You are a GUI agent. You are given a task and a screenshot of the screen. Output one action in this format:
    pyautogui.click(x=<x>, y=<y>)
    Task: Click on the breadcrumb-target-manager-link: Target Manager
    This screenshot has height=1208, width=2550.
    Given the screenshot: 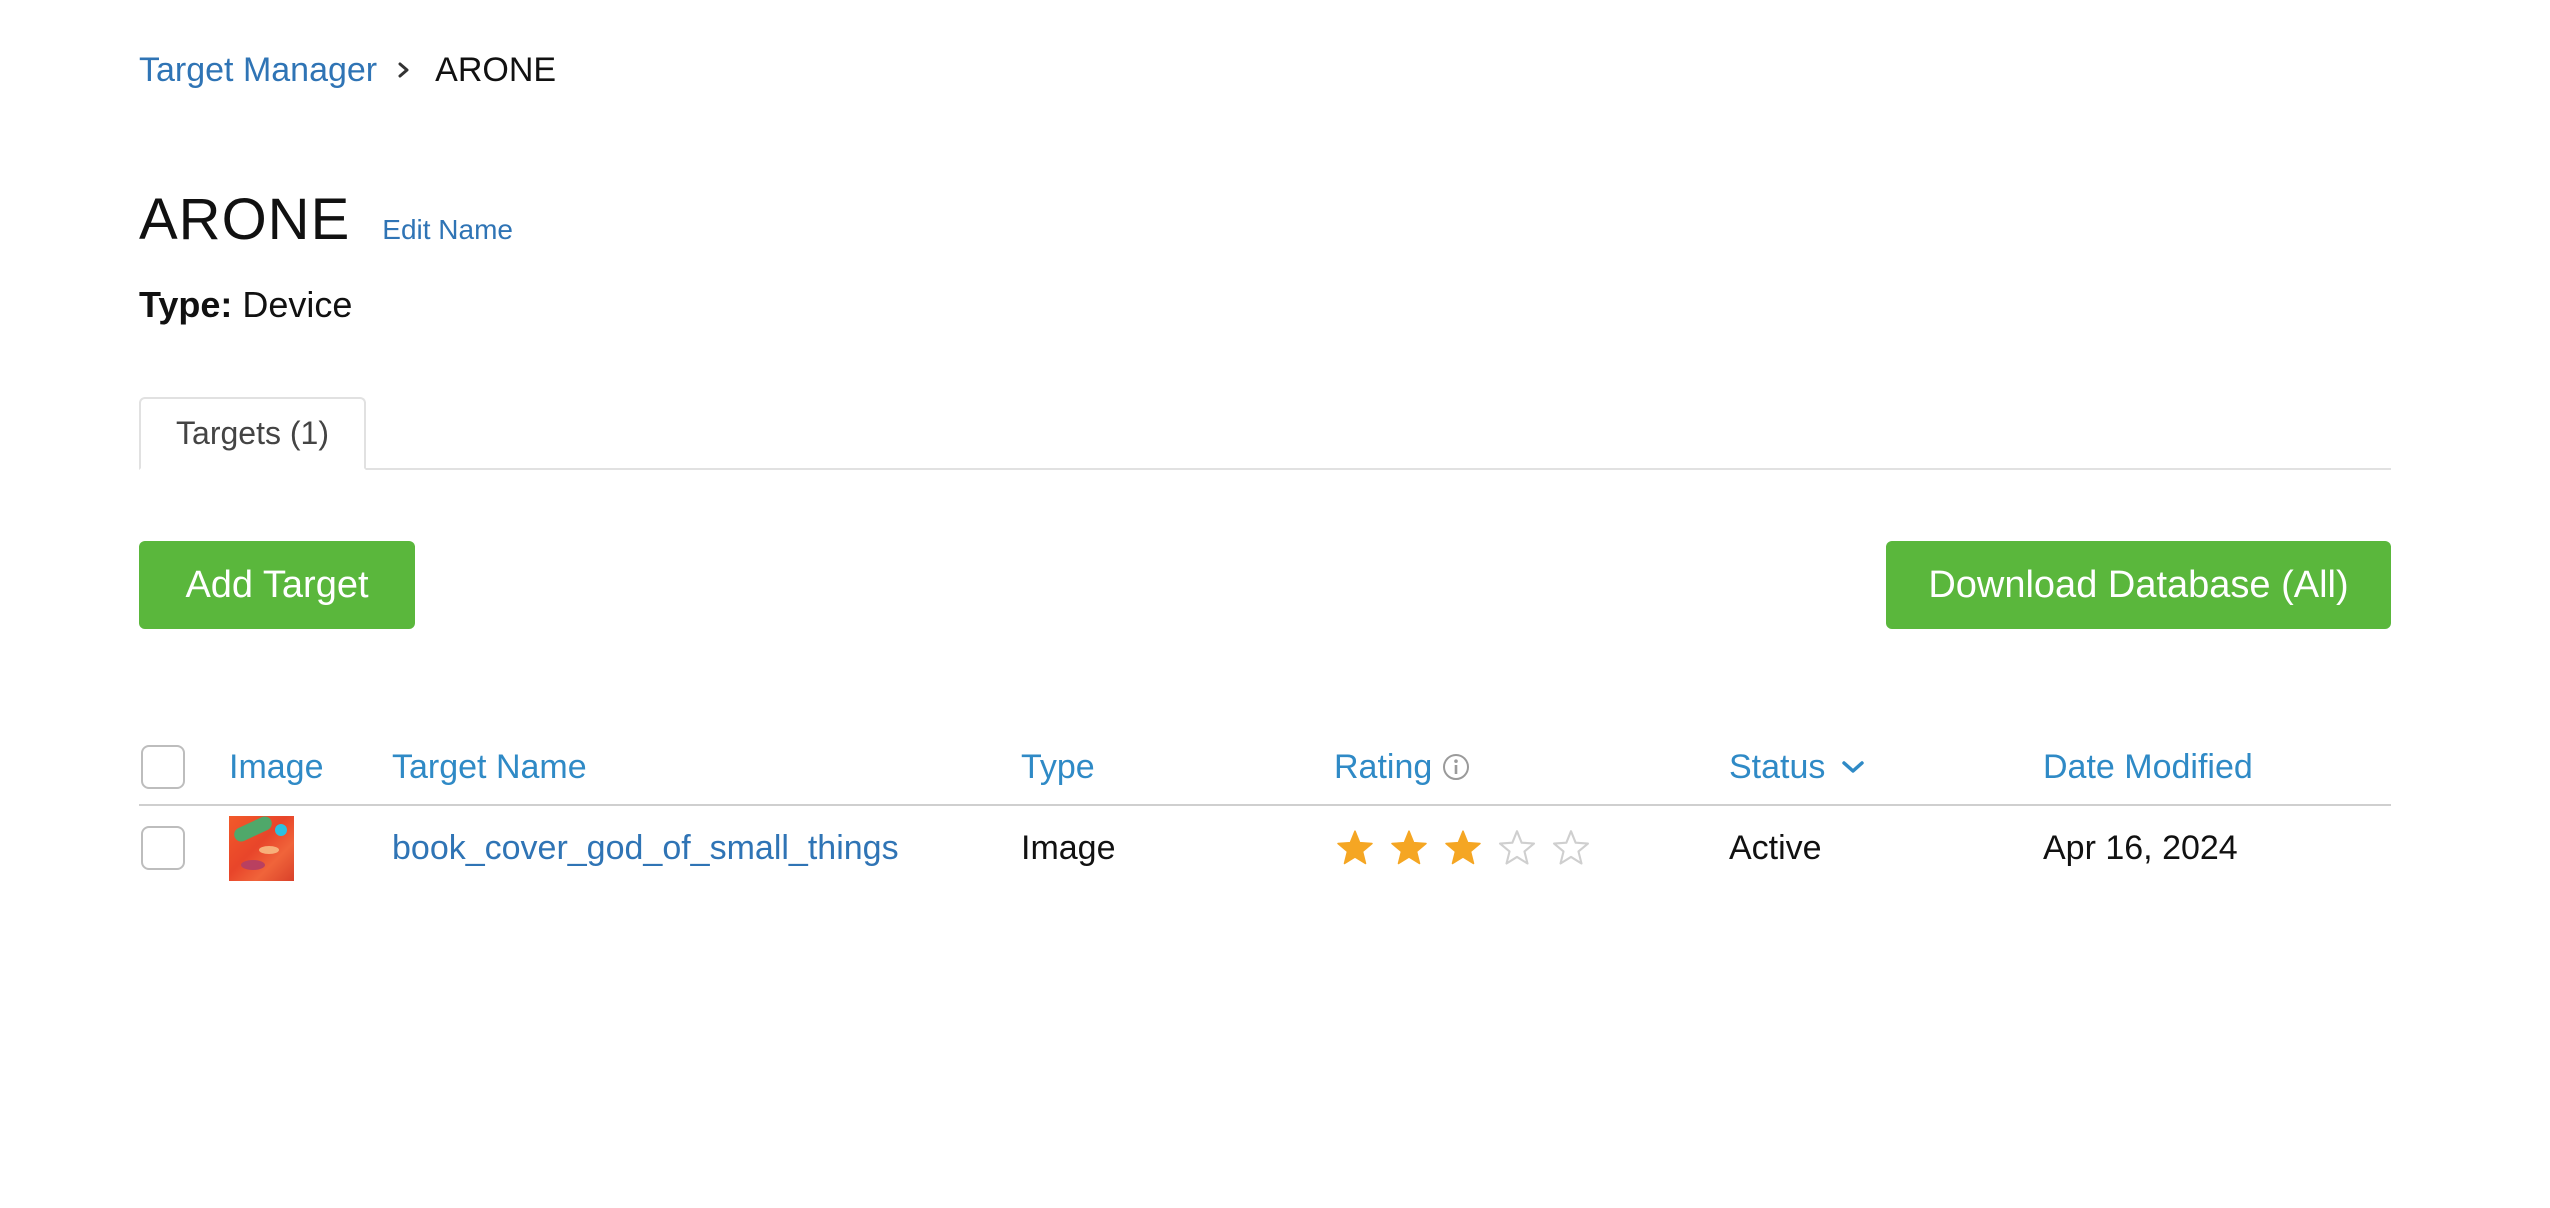 What is the action you would take?
    pyautogui.click(x=258, y=70)
    